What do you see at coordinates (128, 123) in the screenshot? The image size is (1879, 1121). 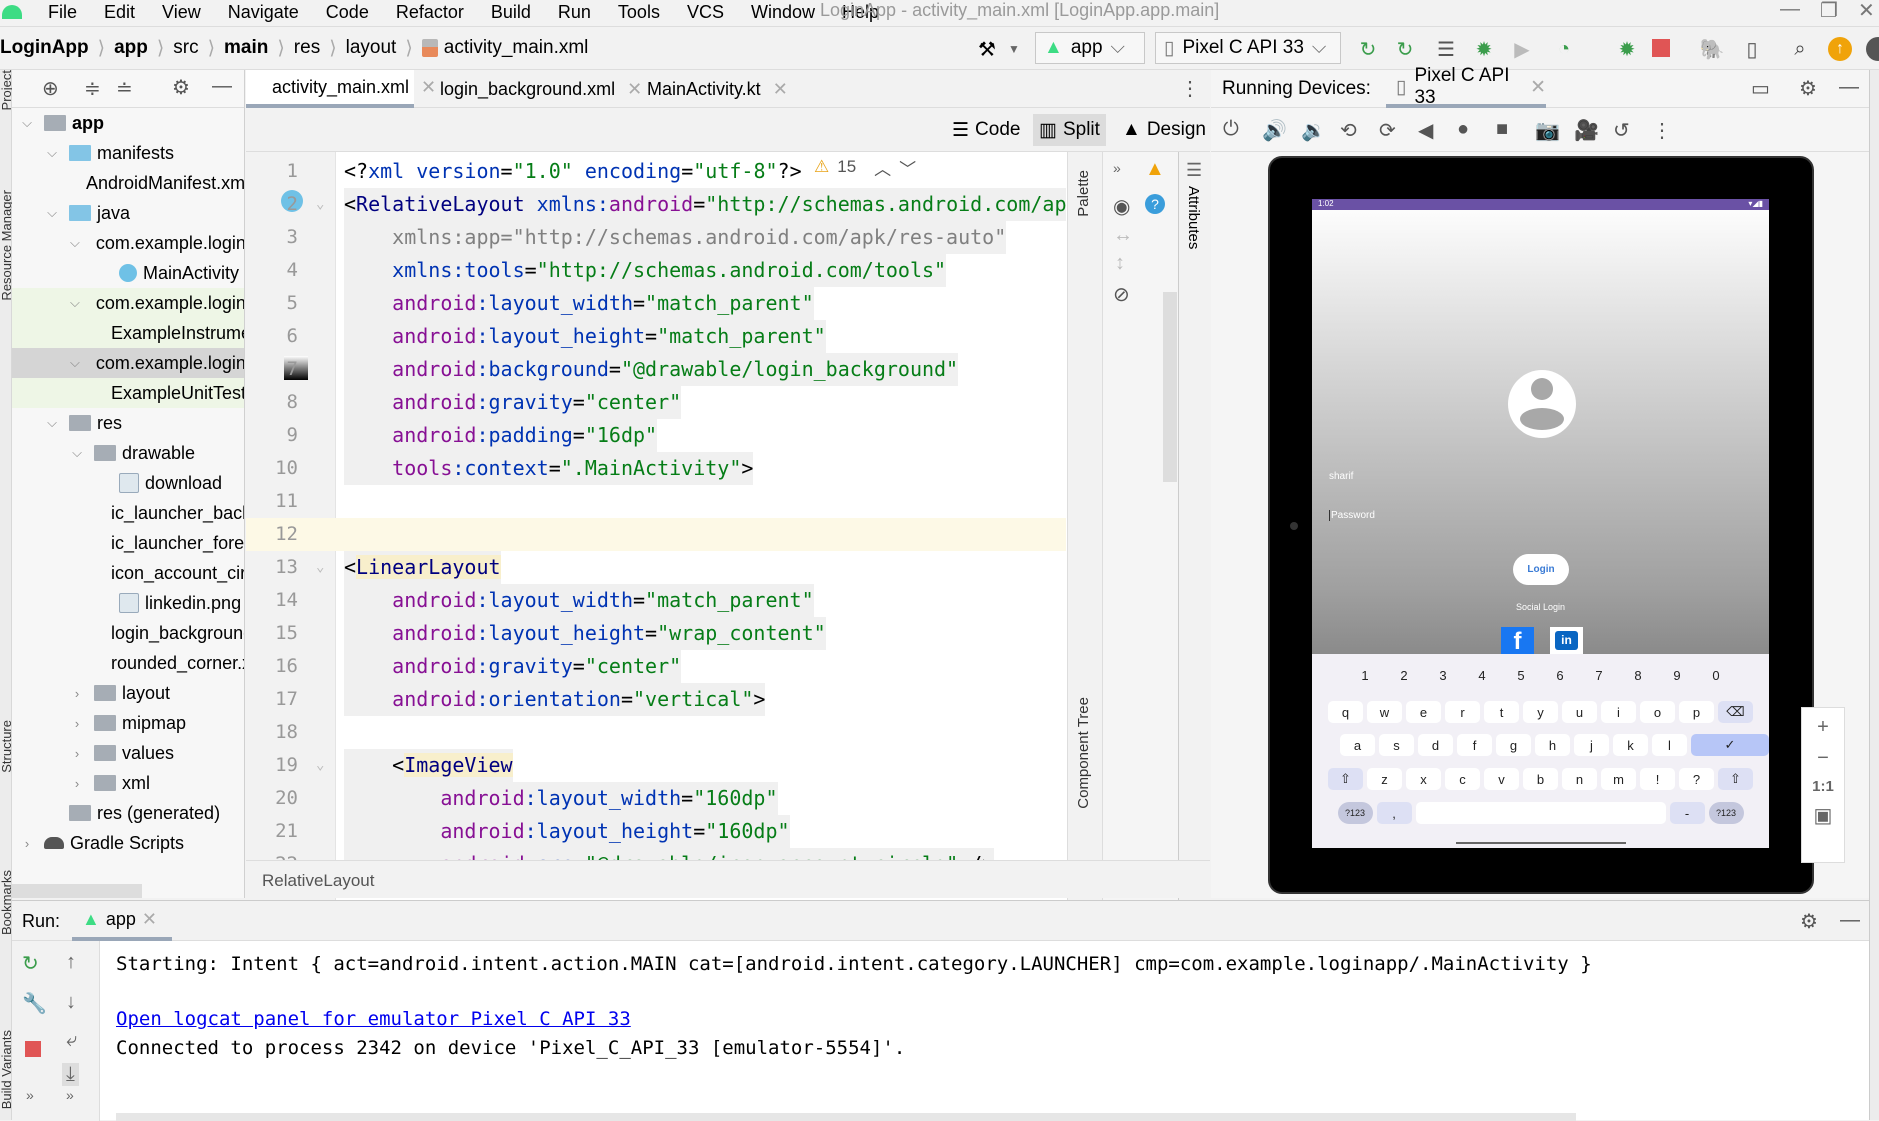 I see `tree-item: ⌵ app` at bounding box center [128, 123].